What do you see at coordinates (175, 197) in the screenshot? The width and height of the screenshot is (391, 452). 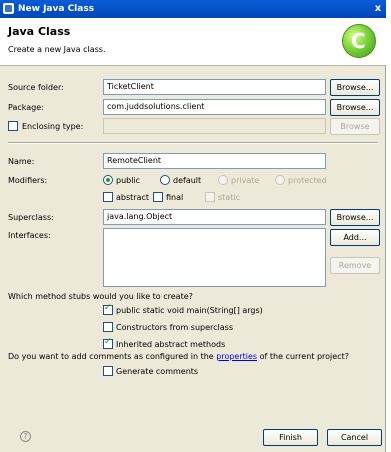 I see `modifier-final-label: final` at bounding box center [175, 197].